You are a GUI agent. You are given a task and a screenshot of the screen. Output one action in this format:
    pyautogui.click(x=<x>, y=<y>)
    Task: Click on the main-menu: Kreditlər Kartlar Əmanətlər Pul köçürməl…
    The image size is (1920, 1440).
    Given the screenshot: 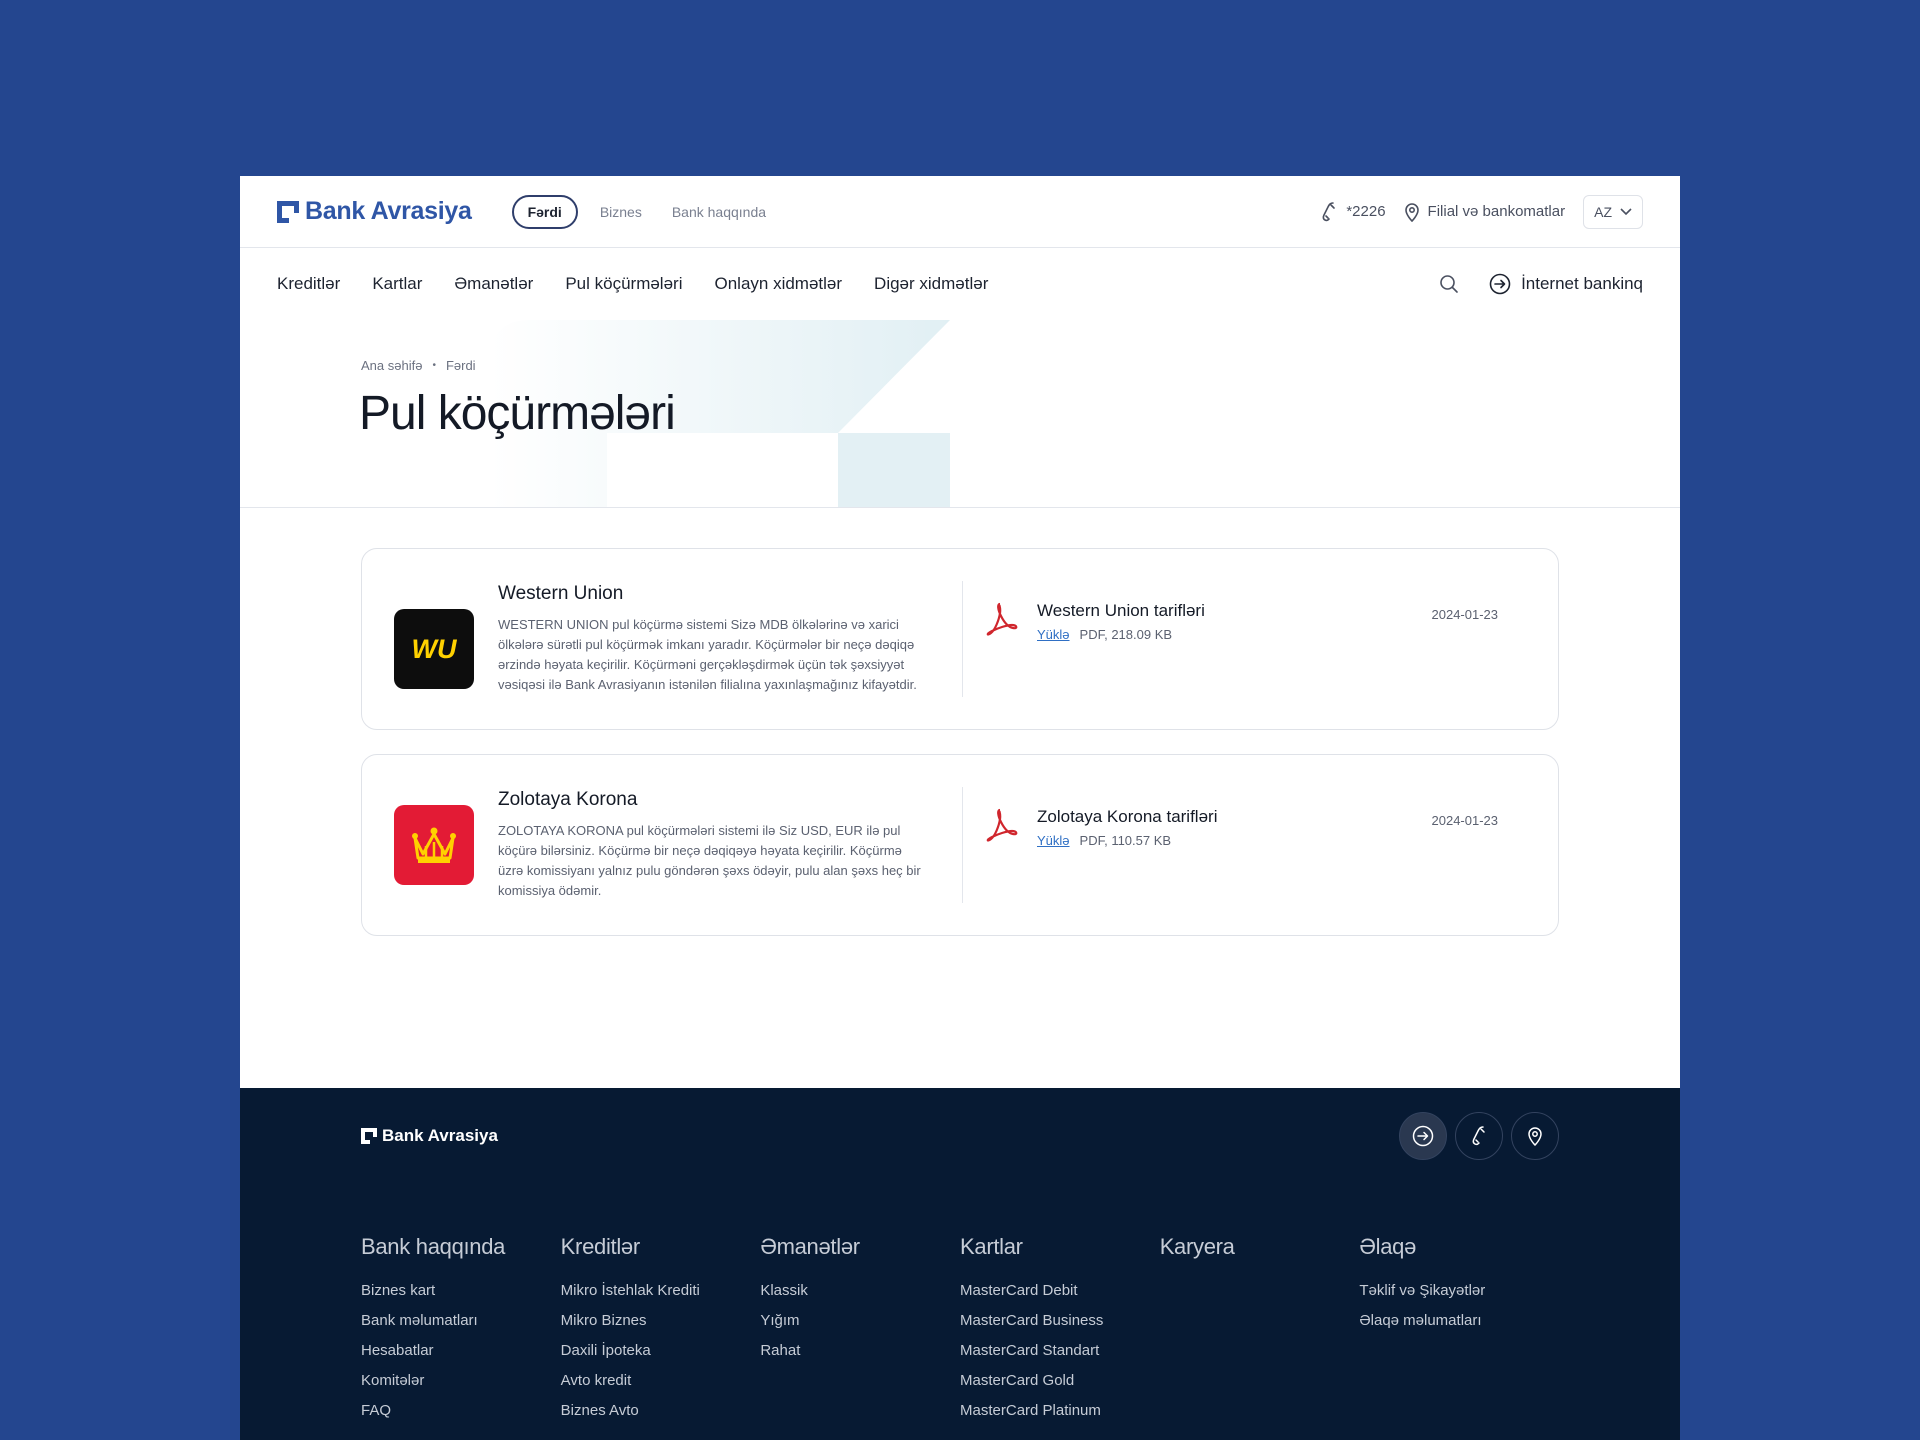 What is the action you would take?
    pyautogui.click(x=632, y=284)
    